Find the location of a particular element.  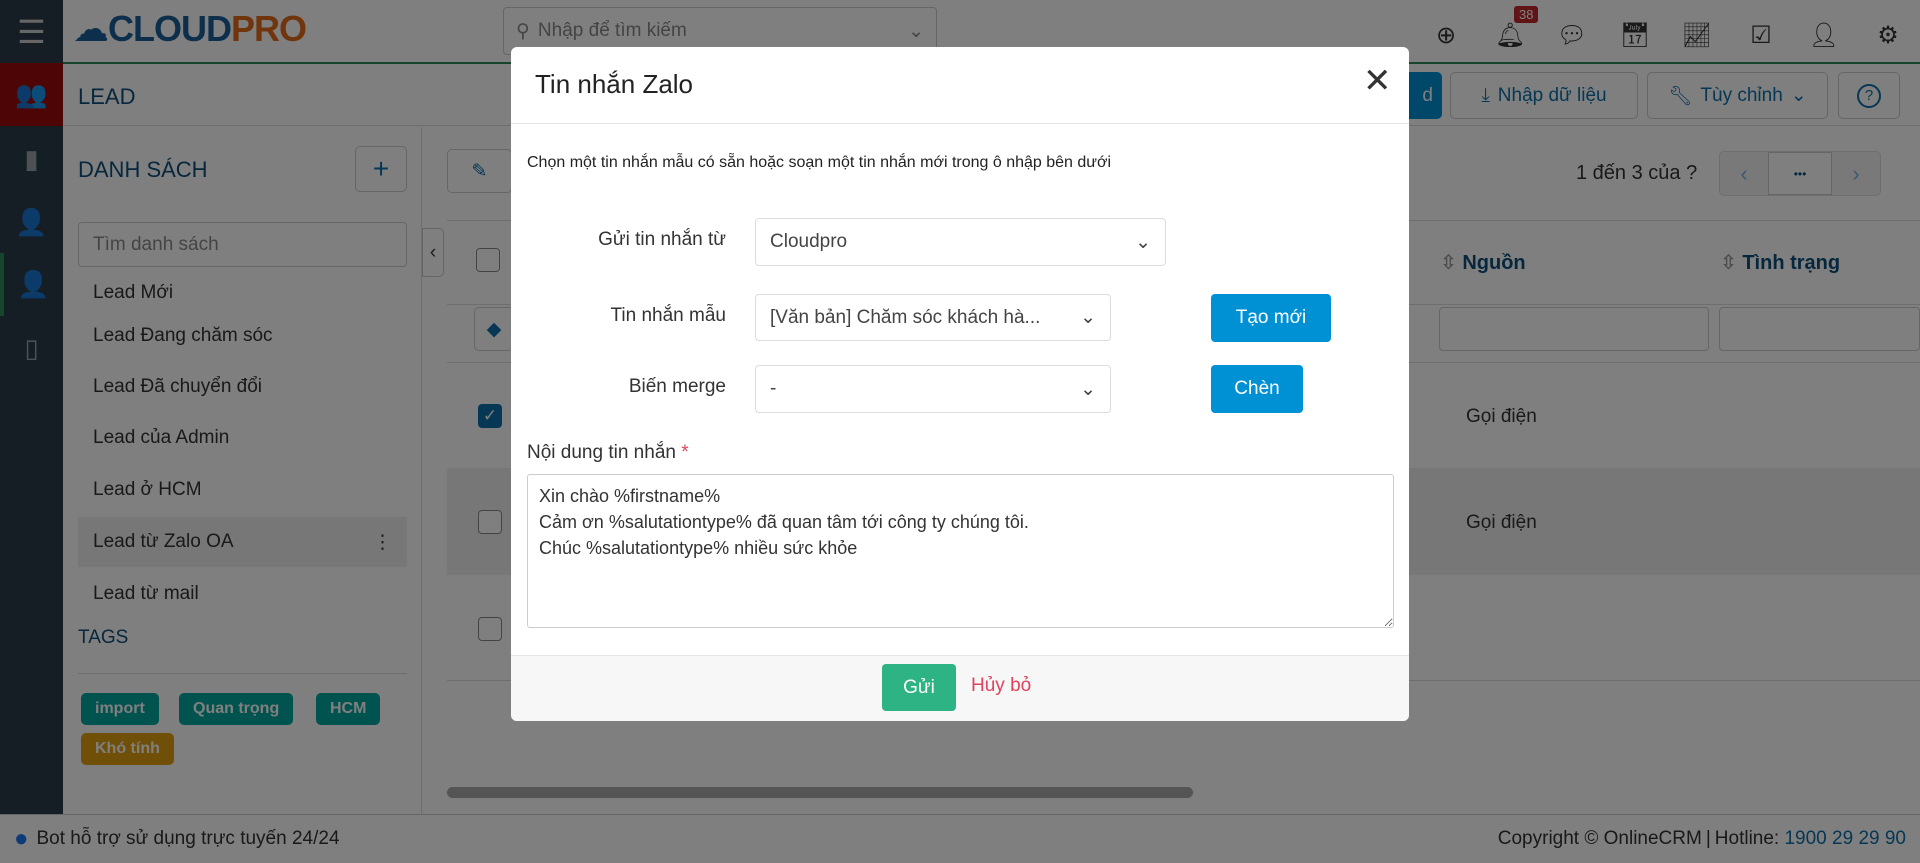

create-template-button: Tạo mới is located at coordinates (1271, 318).